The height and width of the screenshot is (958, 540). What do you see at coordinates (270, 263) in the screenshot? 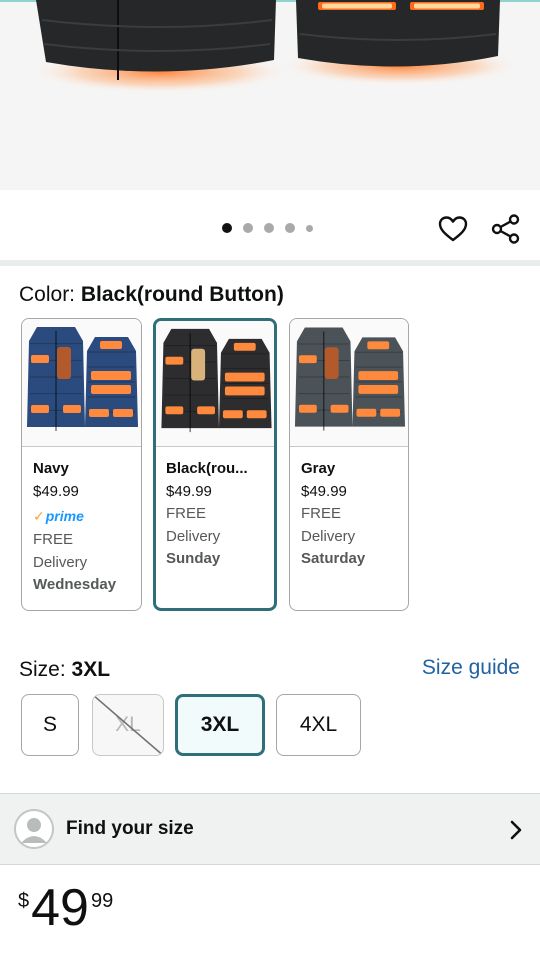
I see `section-divider` at bounding box center [270, 263].